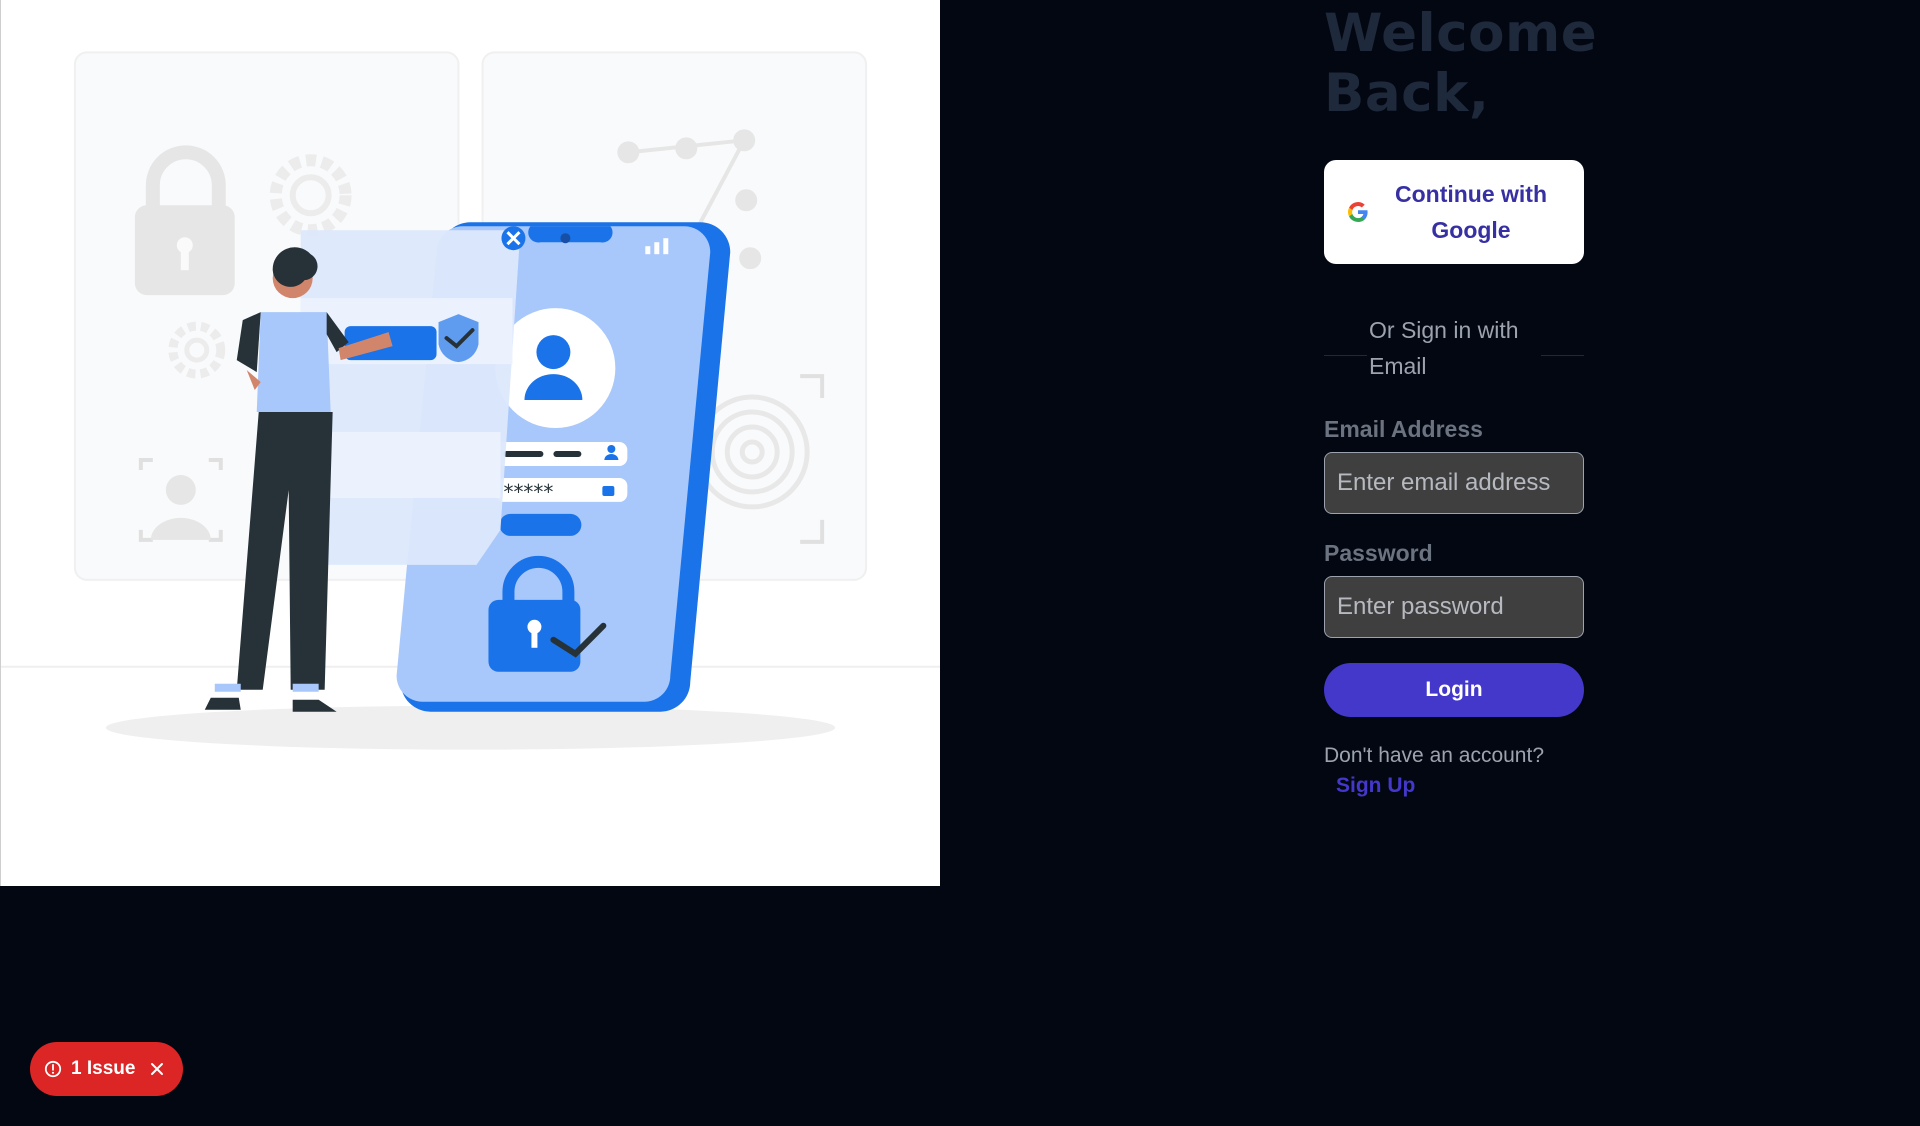 Image resolution: width=1920 pixels, height=1126 pixels. What do you see at coordinates (1403, 429) in the screenshot?
I see `email-label: Email Address` at bounding box center [1403, 429].